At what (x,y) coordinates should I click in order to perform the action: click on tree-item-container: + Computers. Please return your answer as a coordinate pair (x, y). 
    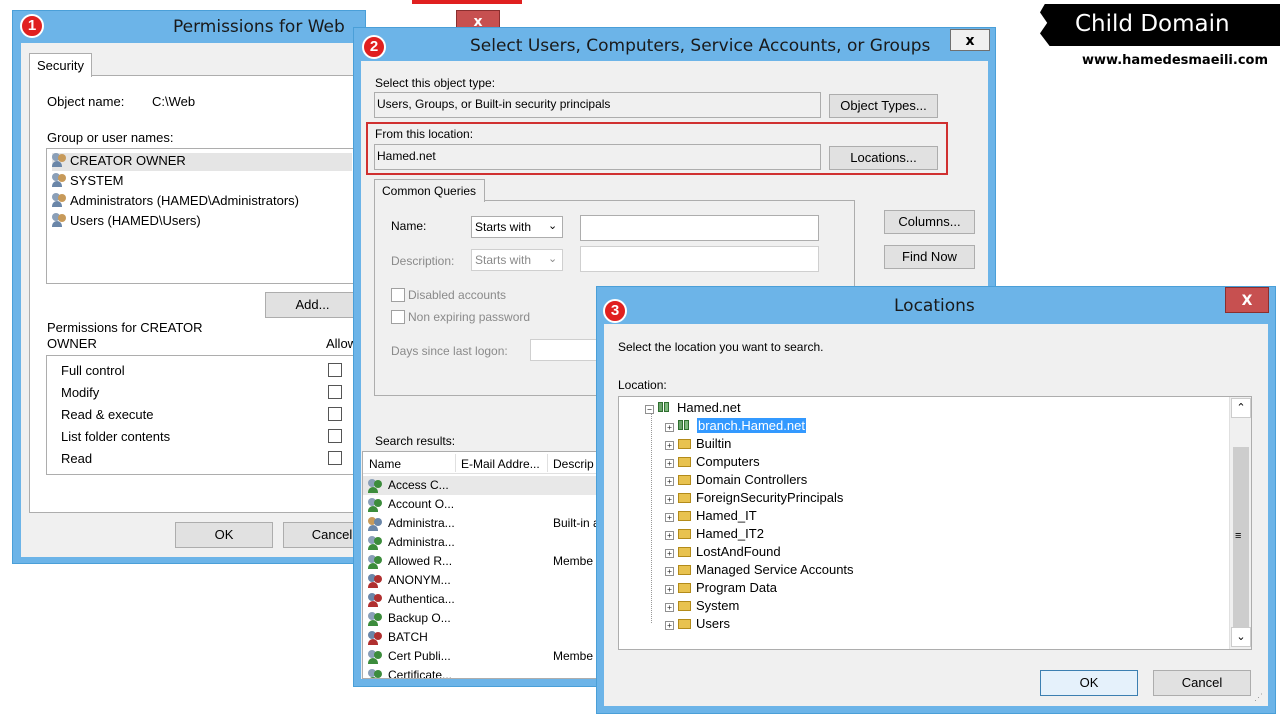
    Looking at the image, I should click on (712, 461).